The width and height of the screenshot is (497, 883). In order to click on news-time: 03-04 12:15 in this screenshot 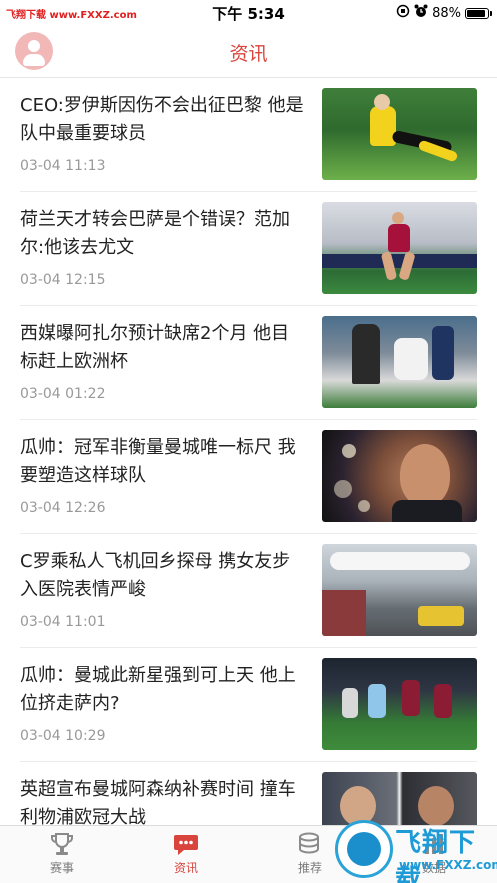, I will do `click(63, 280)`.